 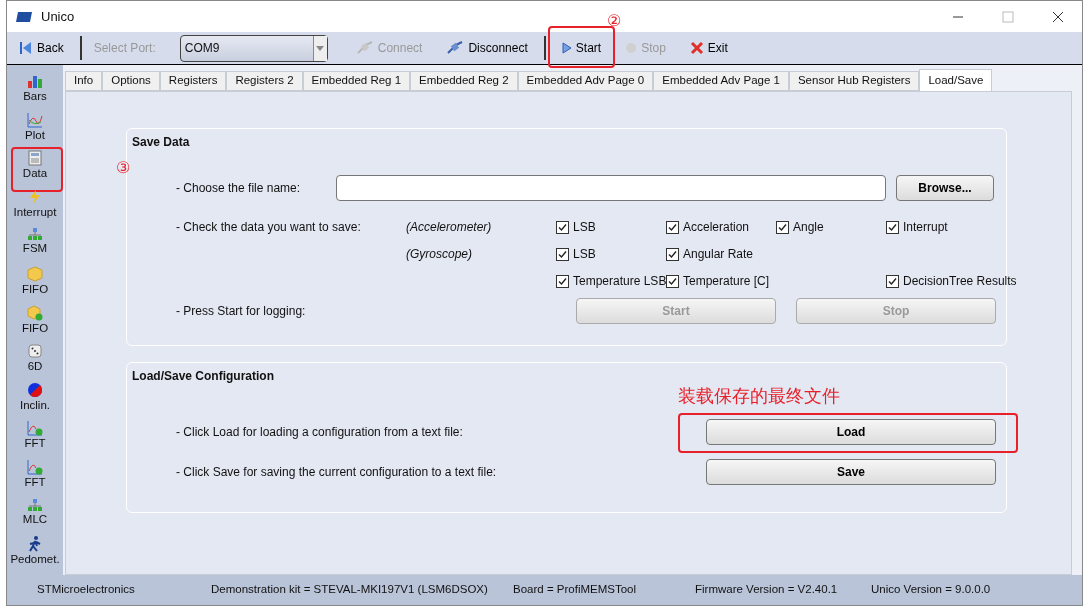 What do you see at coordinates (708, 48) in the screenshot?
I see `toolbar-button: Exit` at bounding box center [708, 48].